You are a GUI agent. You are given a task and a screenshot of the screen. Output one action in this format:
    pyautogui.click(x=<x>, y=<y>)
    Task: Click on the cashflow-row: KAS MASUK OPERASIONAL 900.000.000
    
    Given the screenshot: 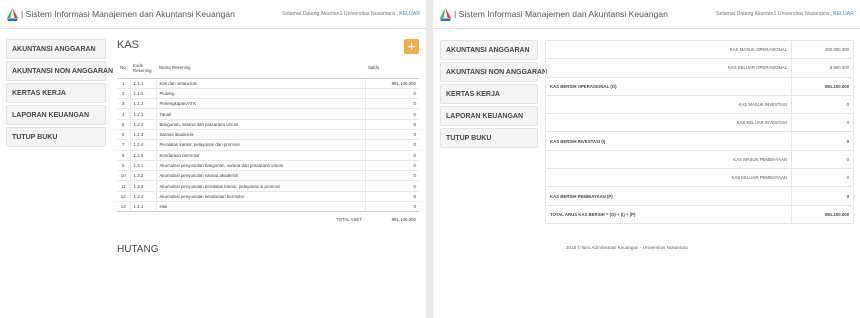 What is the action you would take?
    pyautogui.click(x=699, y=49)
    